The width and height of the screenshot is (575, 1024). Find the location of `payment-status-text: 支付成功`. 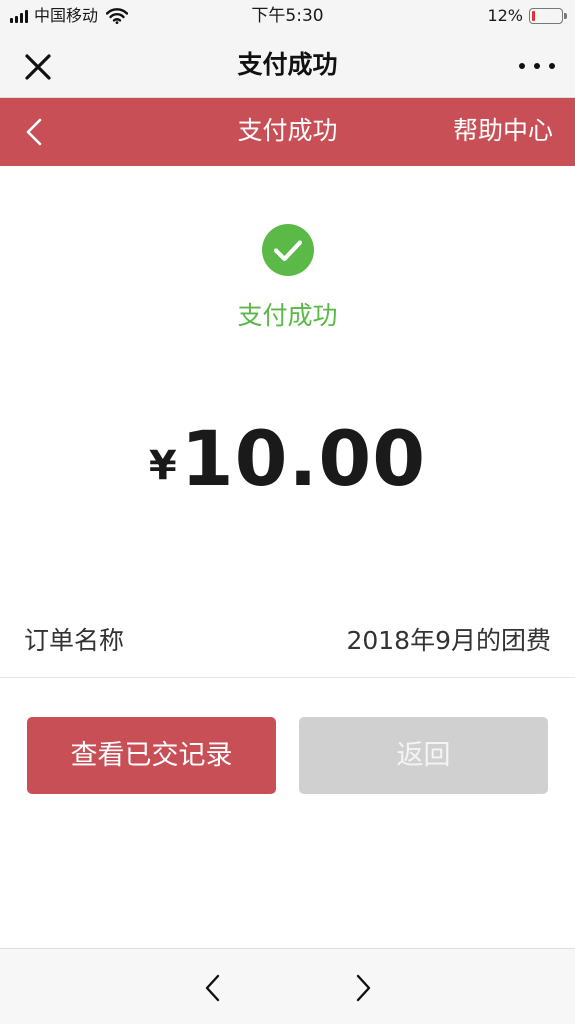

payment-status-text: 支付成功 is located at coordinates (287, 315).